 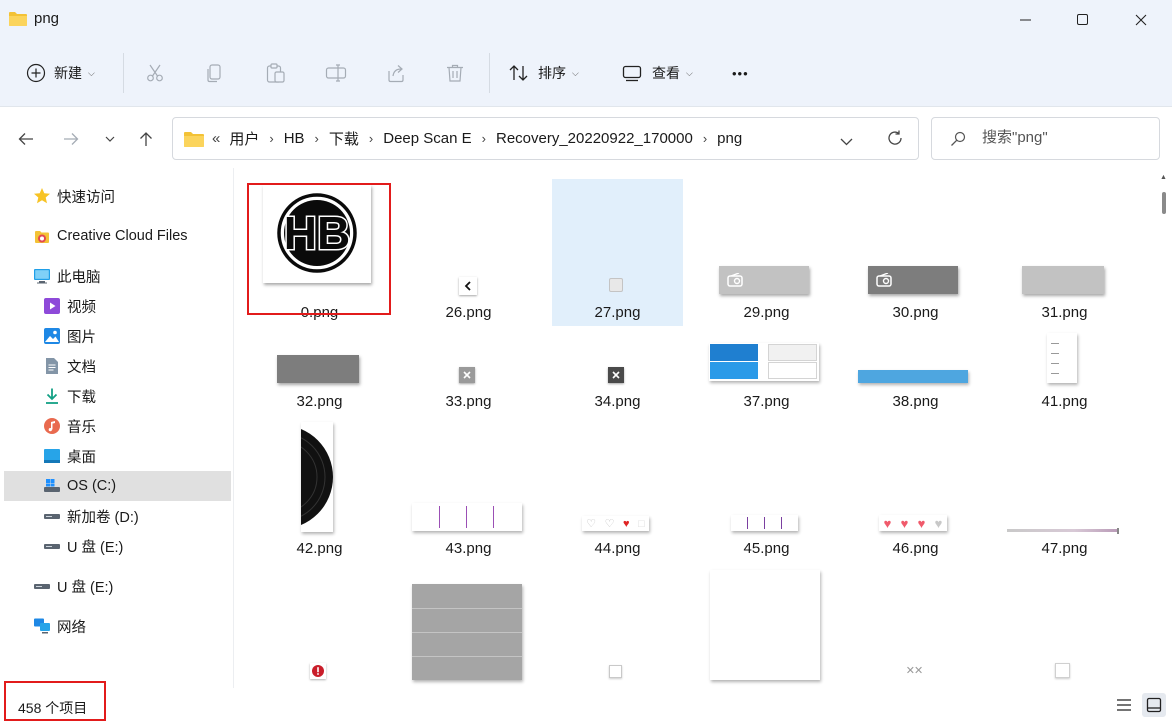 I want to click on command-bar: 新建 ⌵ 排序 ⌵ 查看 ⌵ •••, so click(x=586, y=73).